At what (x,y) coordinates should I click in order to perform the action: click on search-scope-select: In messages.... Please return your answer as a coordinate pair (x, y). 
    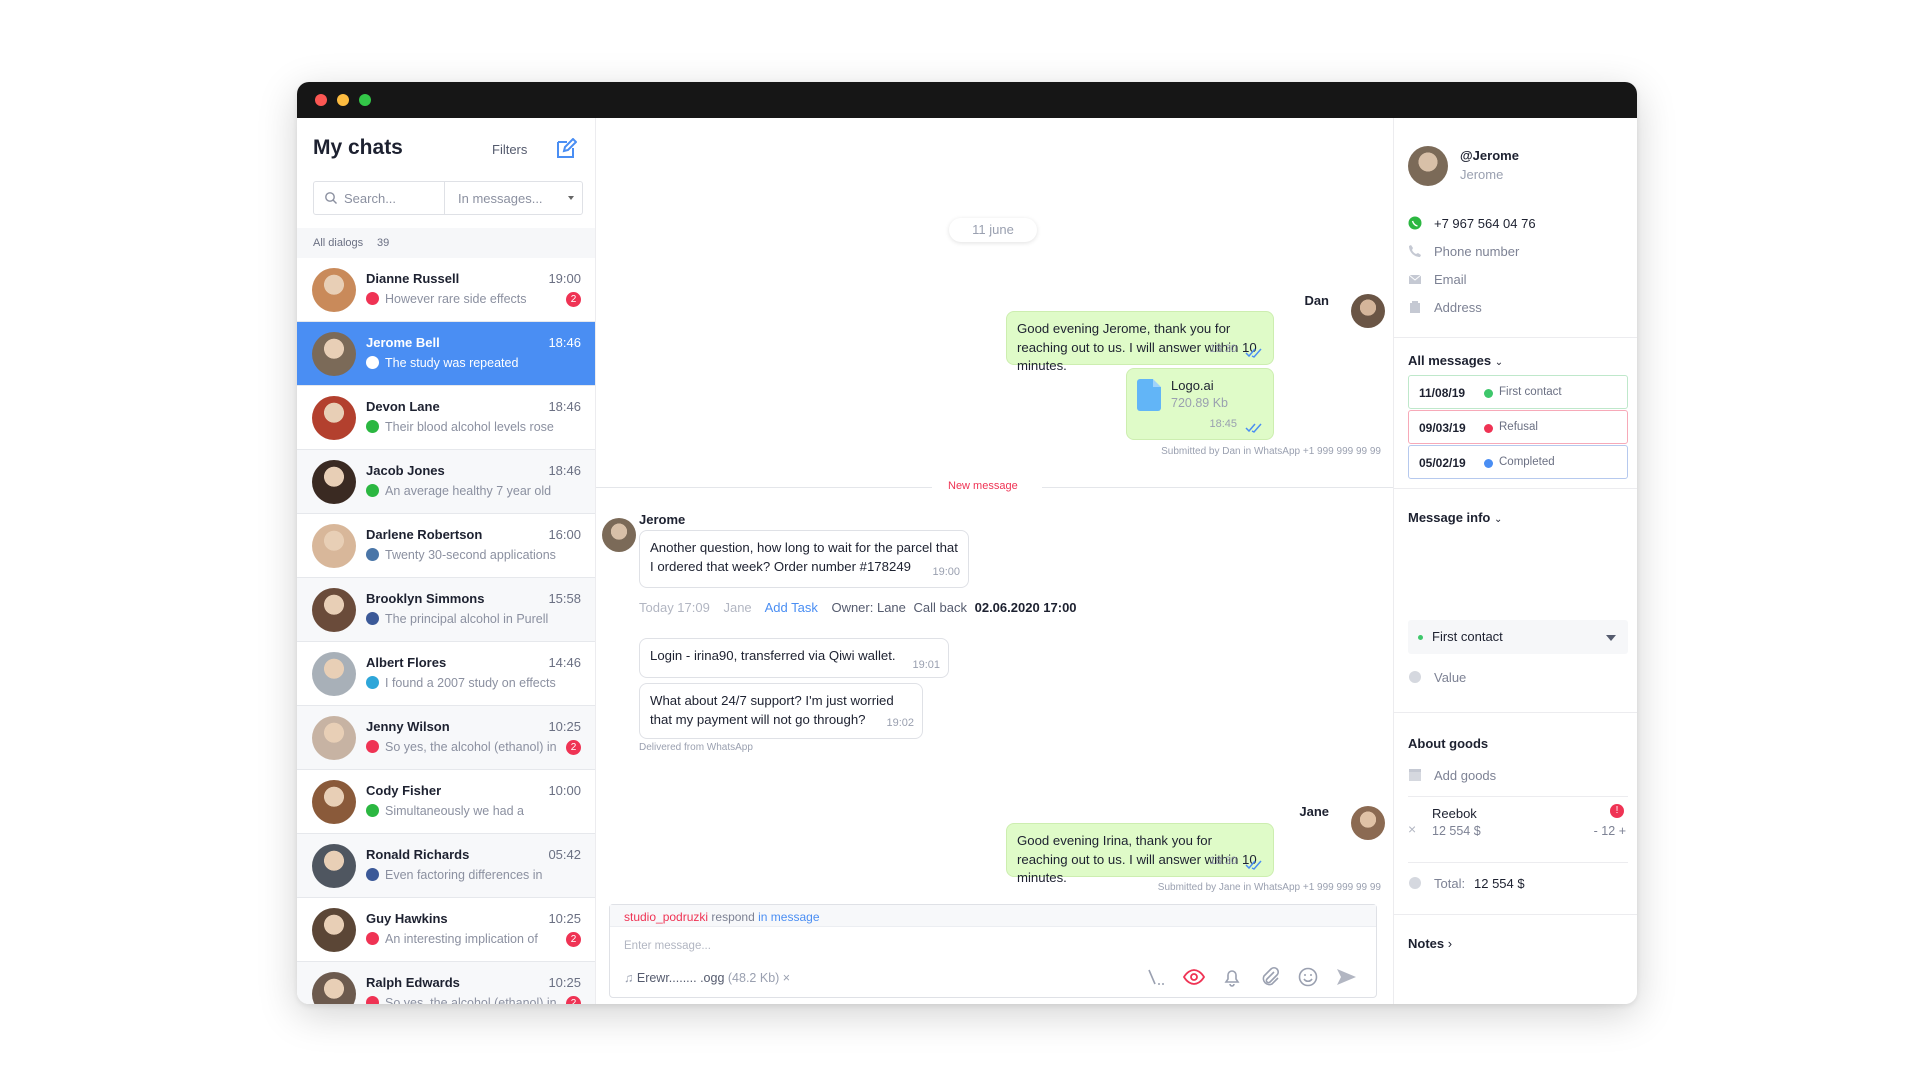
    Looking at the image, I should click on (500, 198).